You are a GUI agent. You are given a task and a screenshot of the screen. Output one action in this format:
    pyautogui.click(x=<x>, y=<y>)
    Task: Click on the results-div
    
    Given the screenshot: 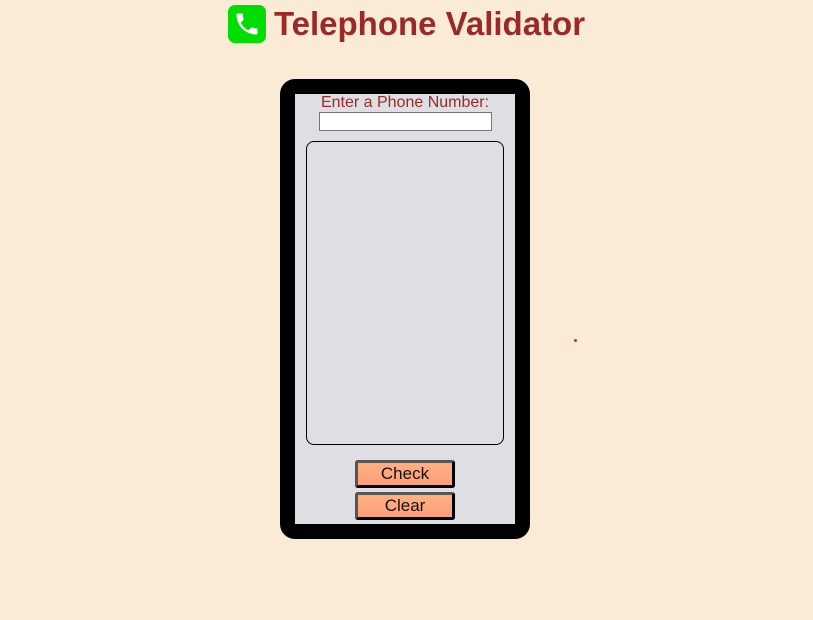 What is the action you would take?
    pyautogui.click(x=405, y=293)
    